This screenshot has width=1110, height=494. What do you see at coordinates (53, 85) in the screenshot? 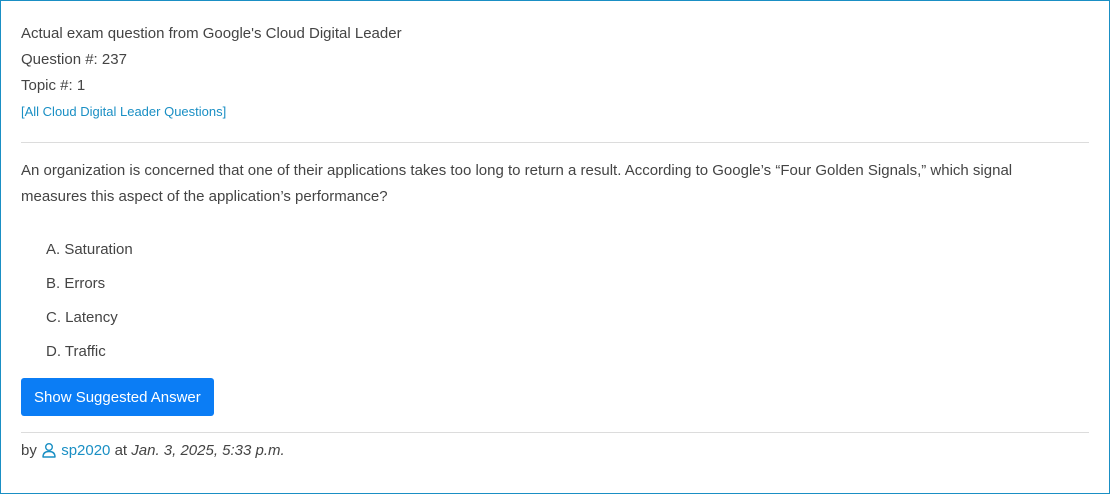
I see `topic-number: Topic #: 1` at bounding box center [53, 85].